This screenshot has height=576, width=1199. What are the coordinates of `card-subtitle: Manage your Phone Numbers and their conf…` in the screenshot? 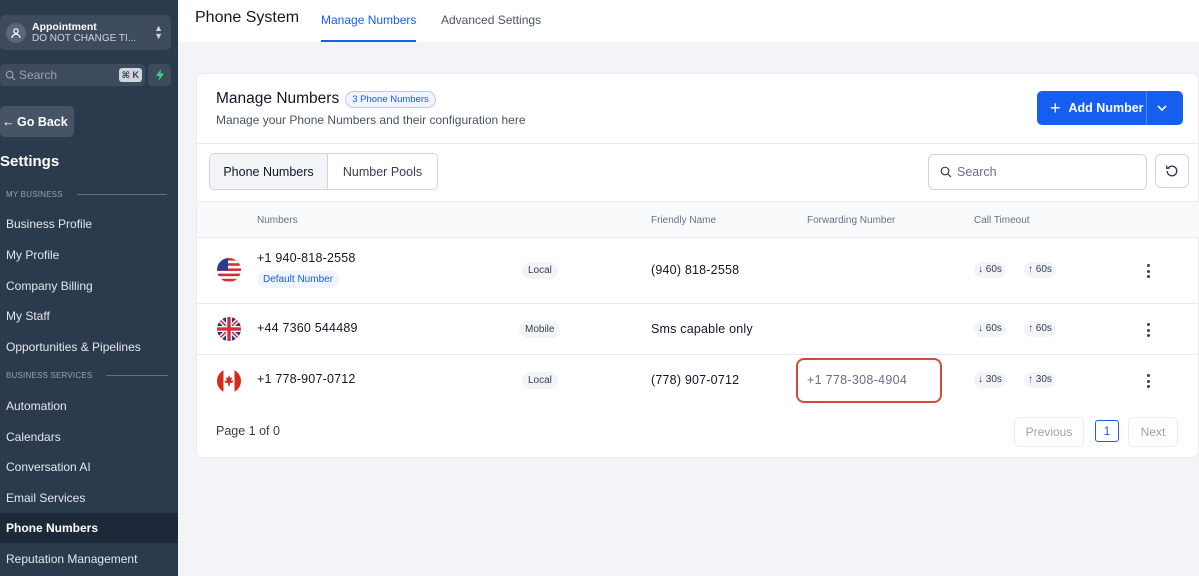 It's located at (371, 120).